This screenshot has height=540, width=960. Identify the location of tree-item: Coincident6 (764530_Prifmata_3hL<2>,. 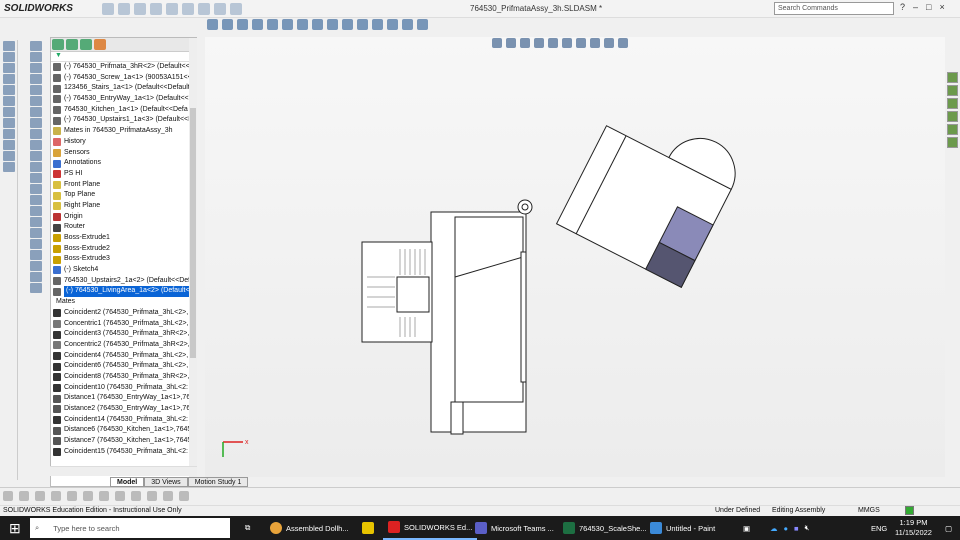
(123, 366).